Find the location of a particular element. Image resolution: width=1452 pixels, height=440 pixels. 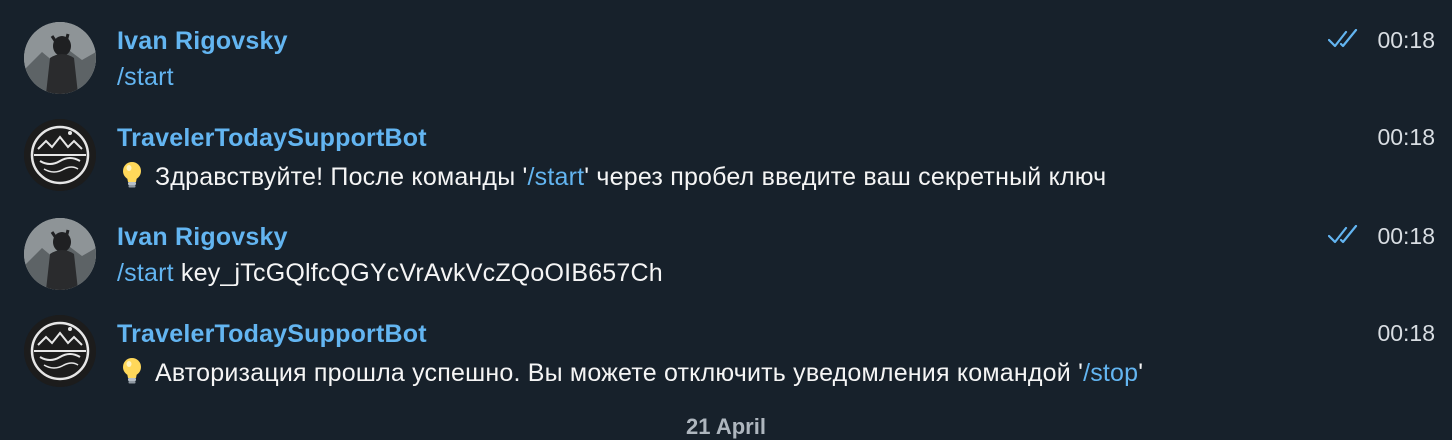

command-link: /stop is located at coordinates (1110, 373).